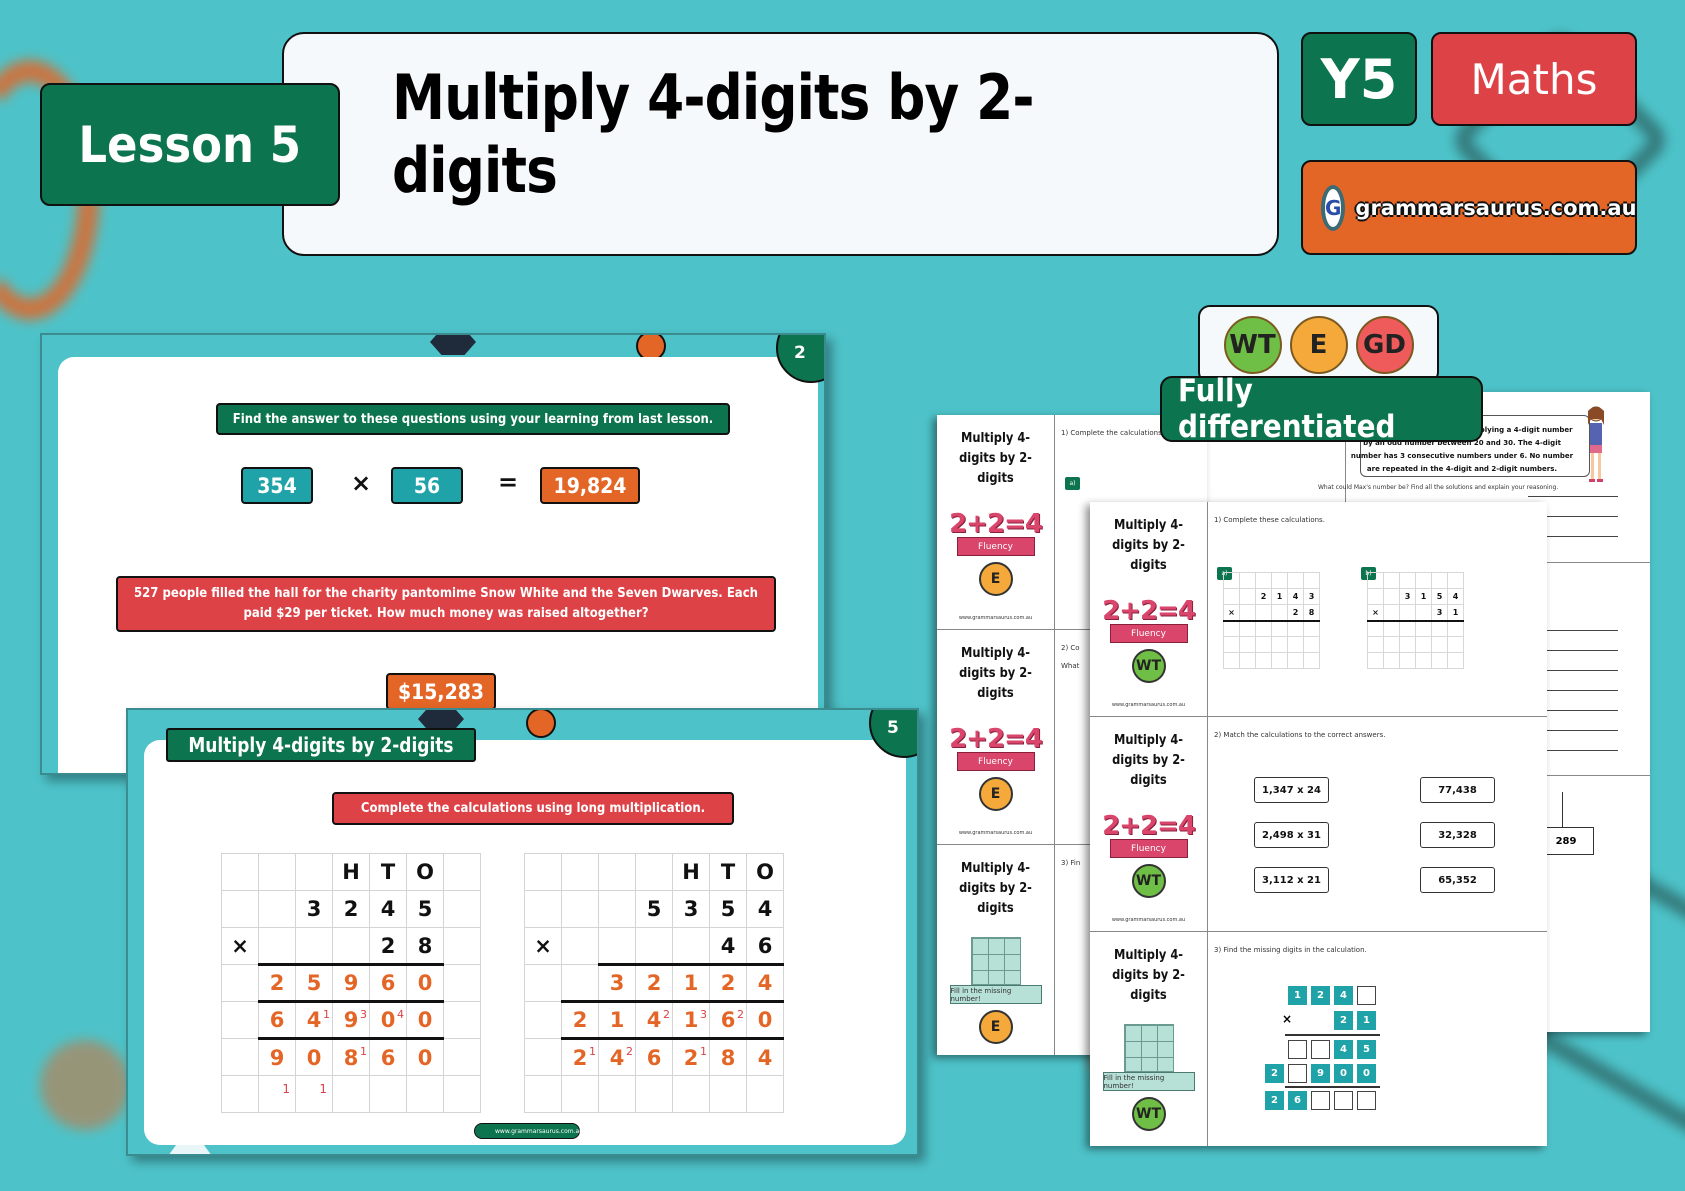 This screenshot has width=1685, height=1191. I want to click on subject-label: Maths, so click(1534, 79).